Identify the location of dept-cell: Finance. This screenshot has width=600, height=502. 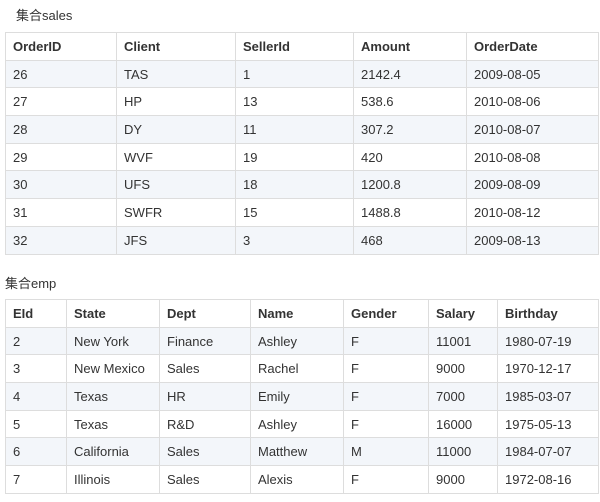
(205, 341).